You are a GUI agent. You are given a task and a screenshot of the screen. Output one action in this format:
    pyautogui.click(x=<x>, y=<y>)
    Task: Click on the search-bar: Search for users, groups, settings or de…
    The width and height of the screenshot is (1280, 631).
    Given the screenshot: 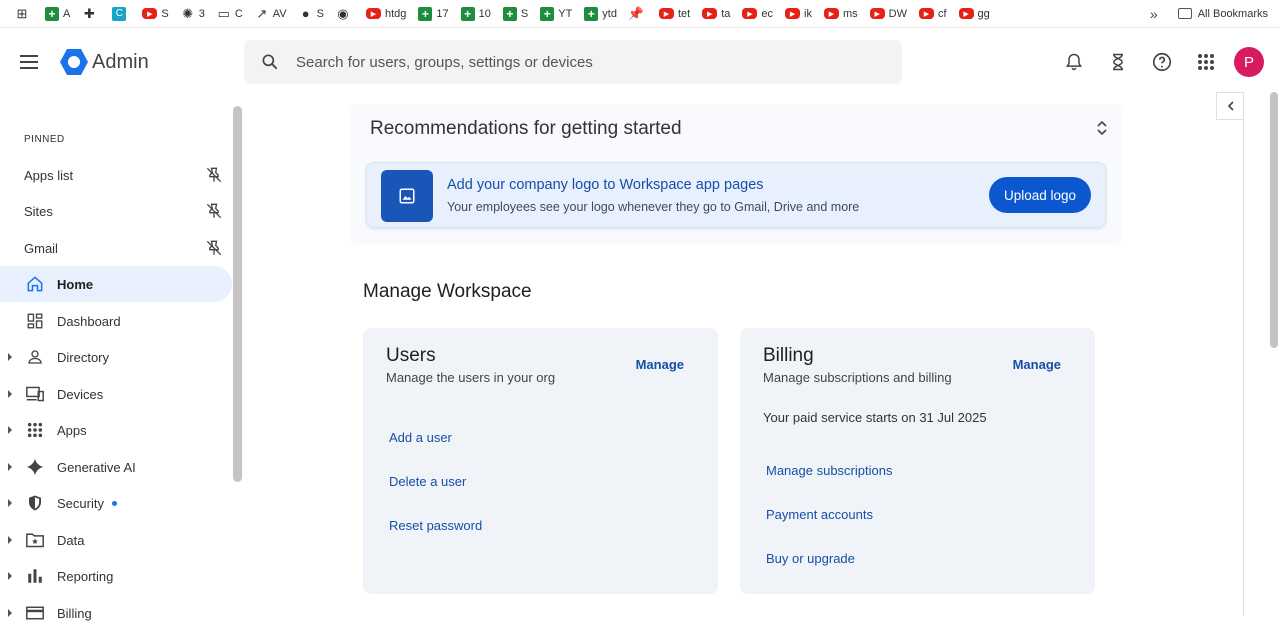 What is the action you would take?
    pyautogui.click(x=573, y=62)
    